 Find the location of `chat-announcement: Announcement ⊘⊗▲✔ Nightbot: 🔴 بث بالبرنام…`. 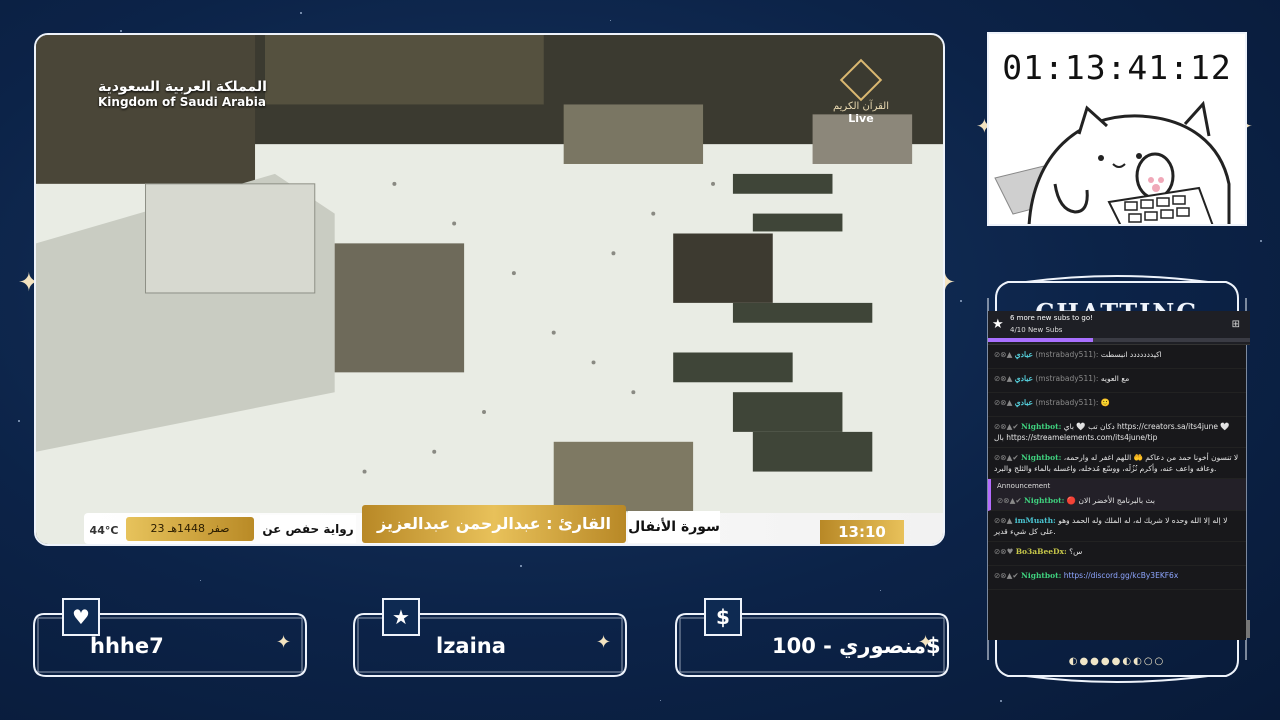

chat-announcement: Announcement ⊘⊗▲✔ Nightbot: 🔴 بث بالبرنام… is located at coordinates (1117, 495).